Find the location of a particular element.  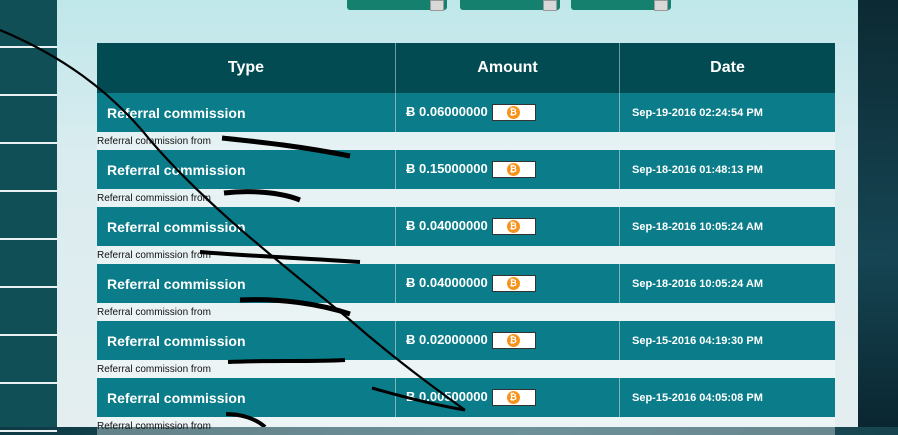

amount-cell: Ƀ 0.02000000 ₿ is located at coordinates (507, 340).